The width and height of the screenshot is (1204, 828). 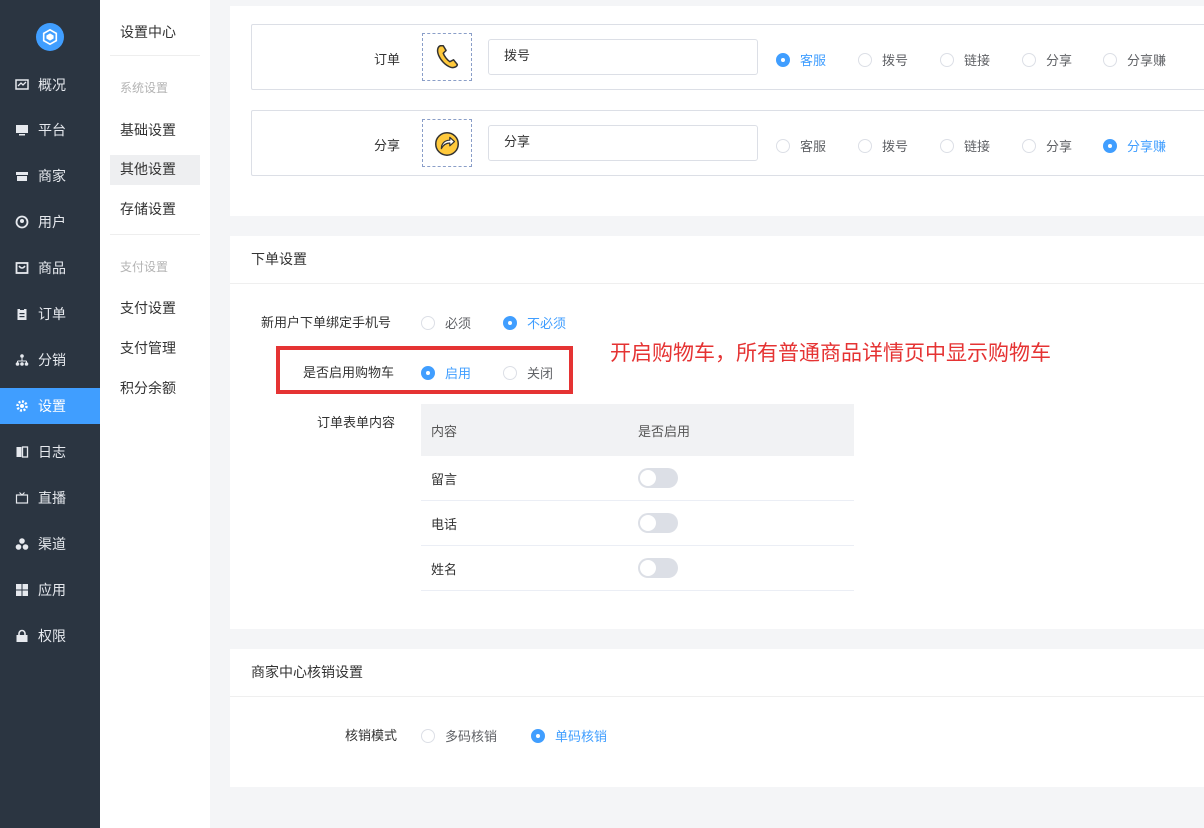 I want to click on sidebar-item-overview: 概况, so click(x=50, y=85).